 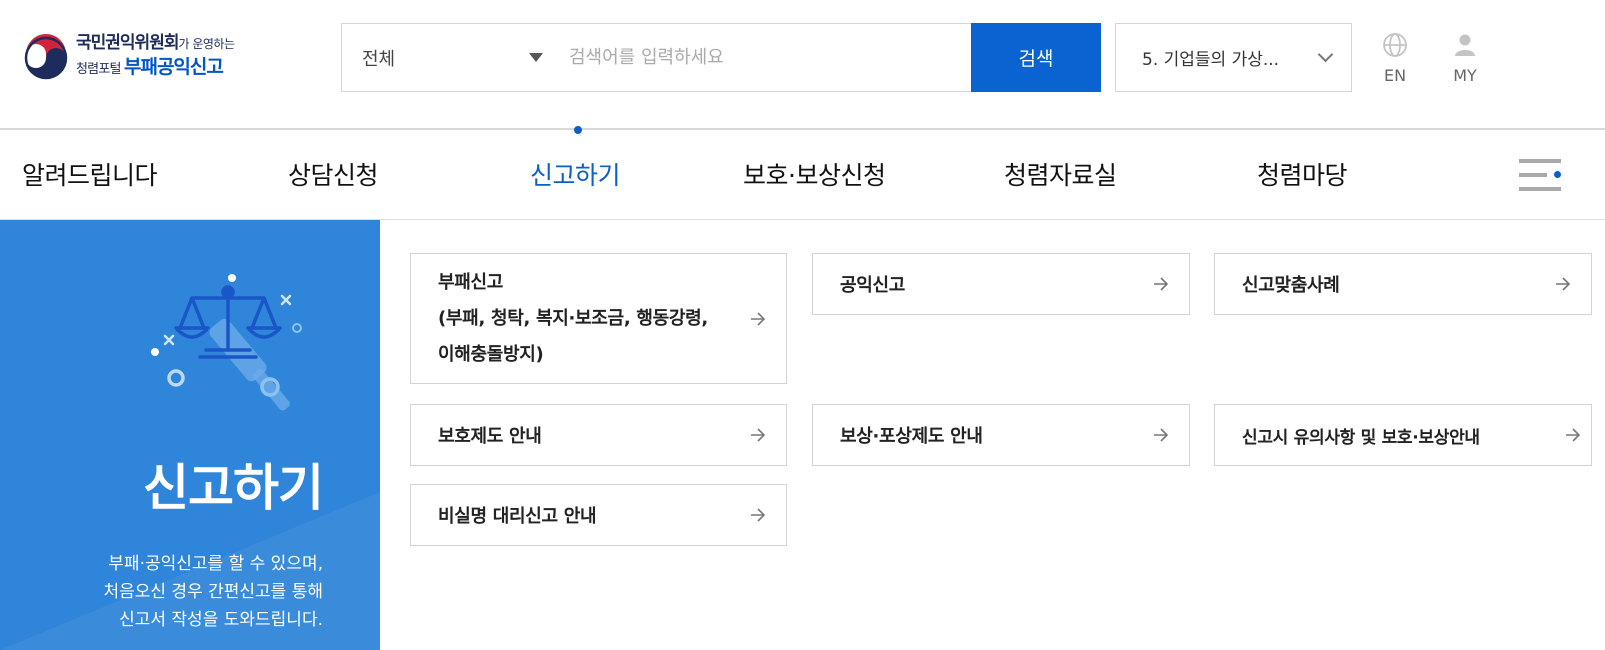 I want to click on submenu-corruption-report: 부패신고 (부패, 청탁, 복지·보조금, 행동강령, 이해충돌방지), so click(x=598, y=318).